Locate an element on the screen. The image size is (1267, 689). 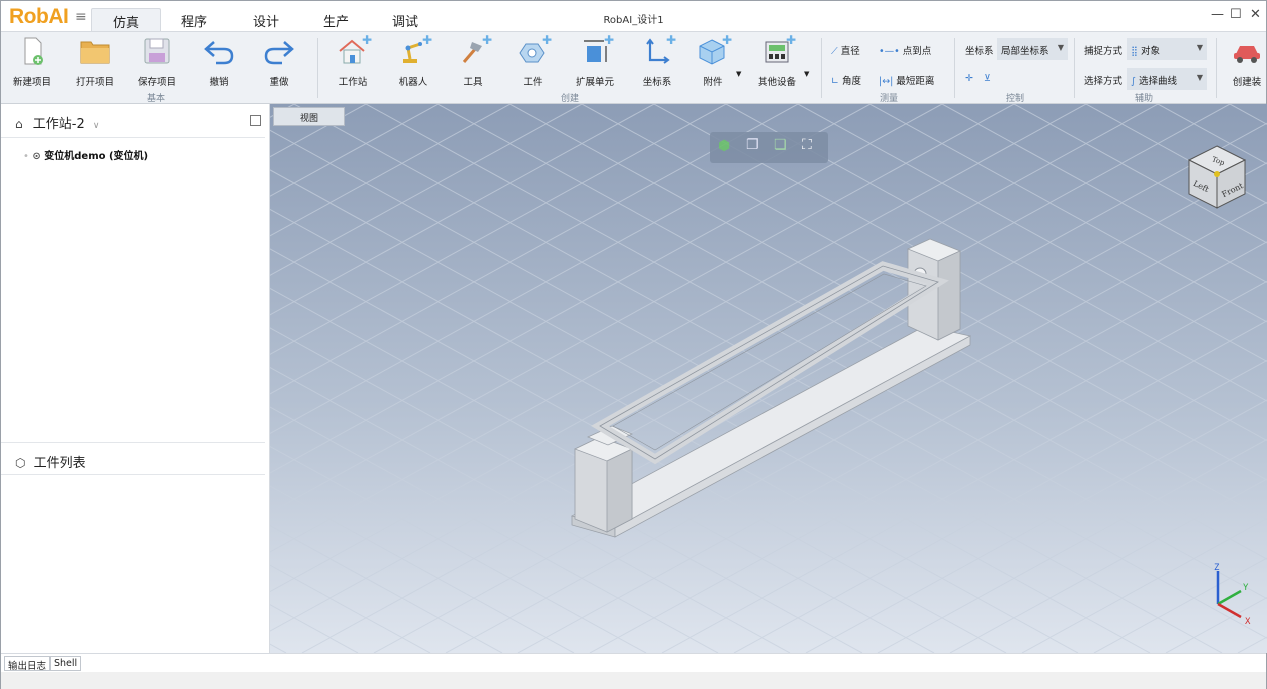
create-assembly-button: 创建装 is located at coordinates (1247, 62).